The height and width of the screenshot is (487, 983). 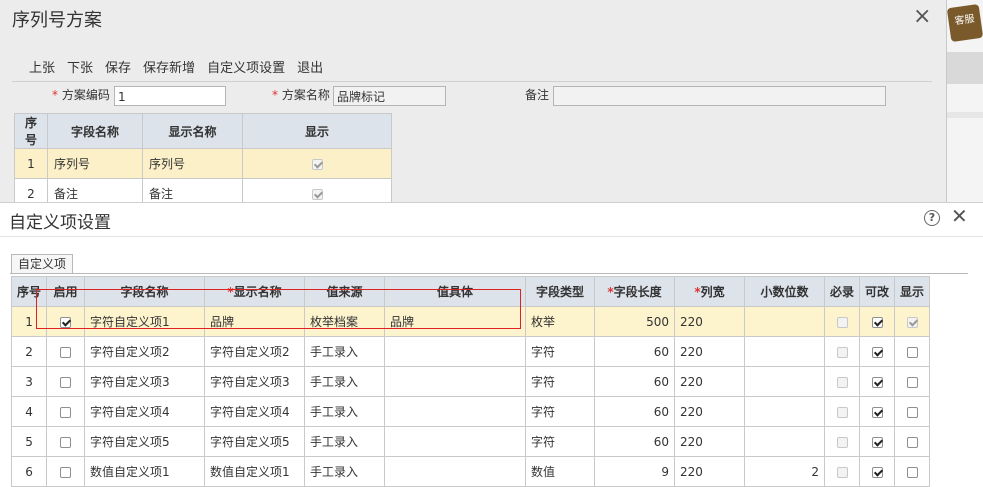 I want to click on tab-custom-items: 自定义项, so click(x=42, y=263).